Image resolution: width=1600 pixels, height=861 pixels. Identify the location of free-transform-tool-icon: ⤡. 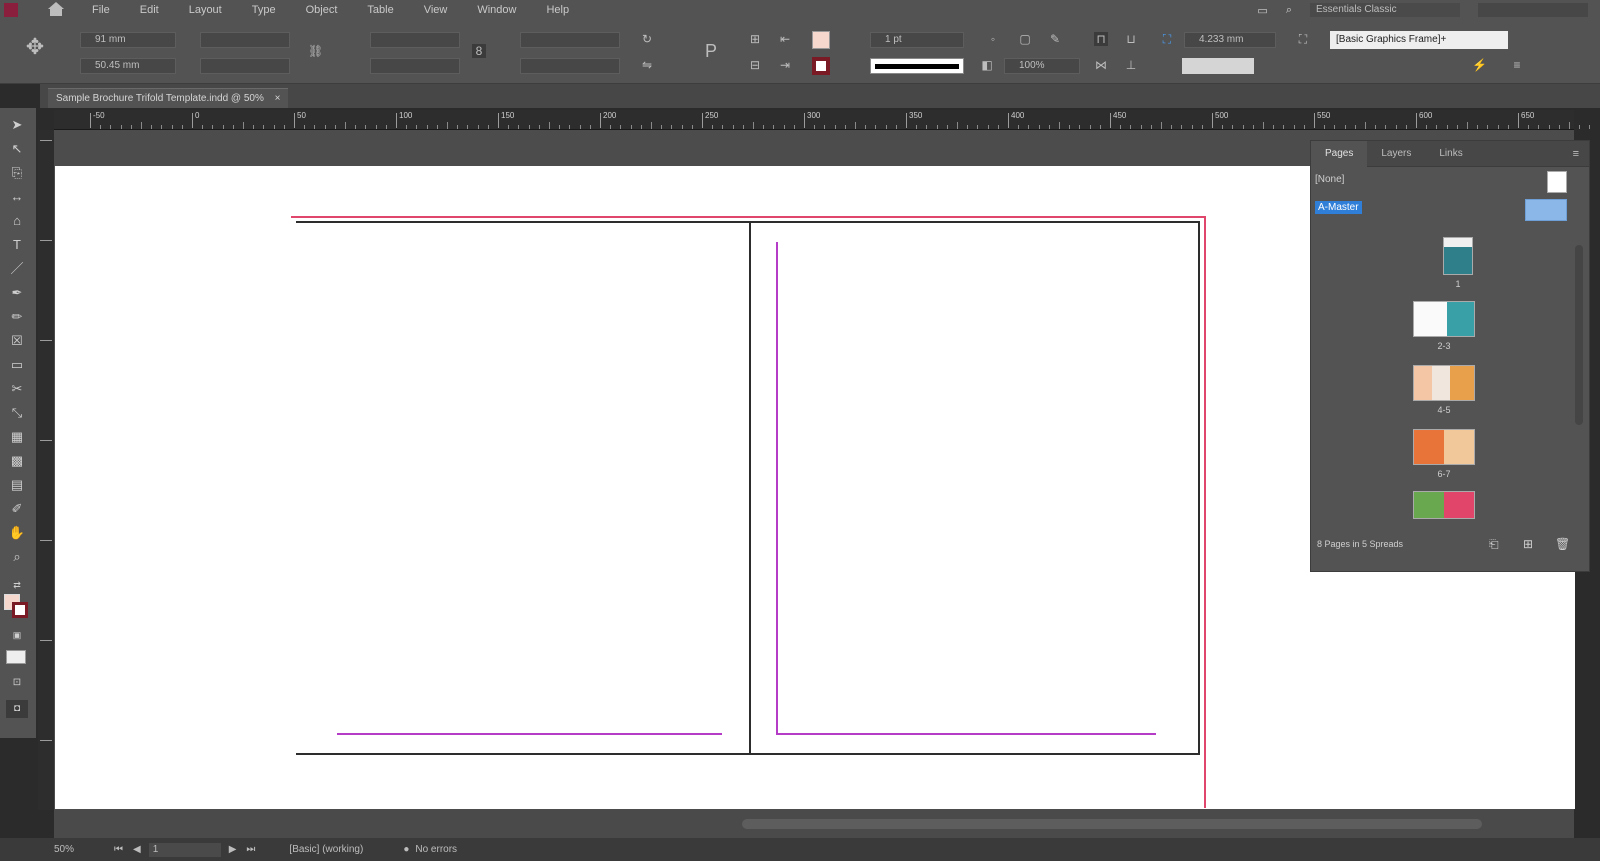
(17, 413).